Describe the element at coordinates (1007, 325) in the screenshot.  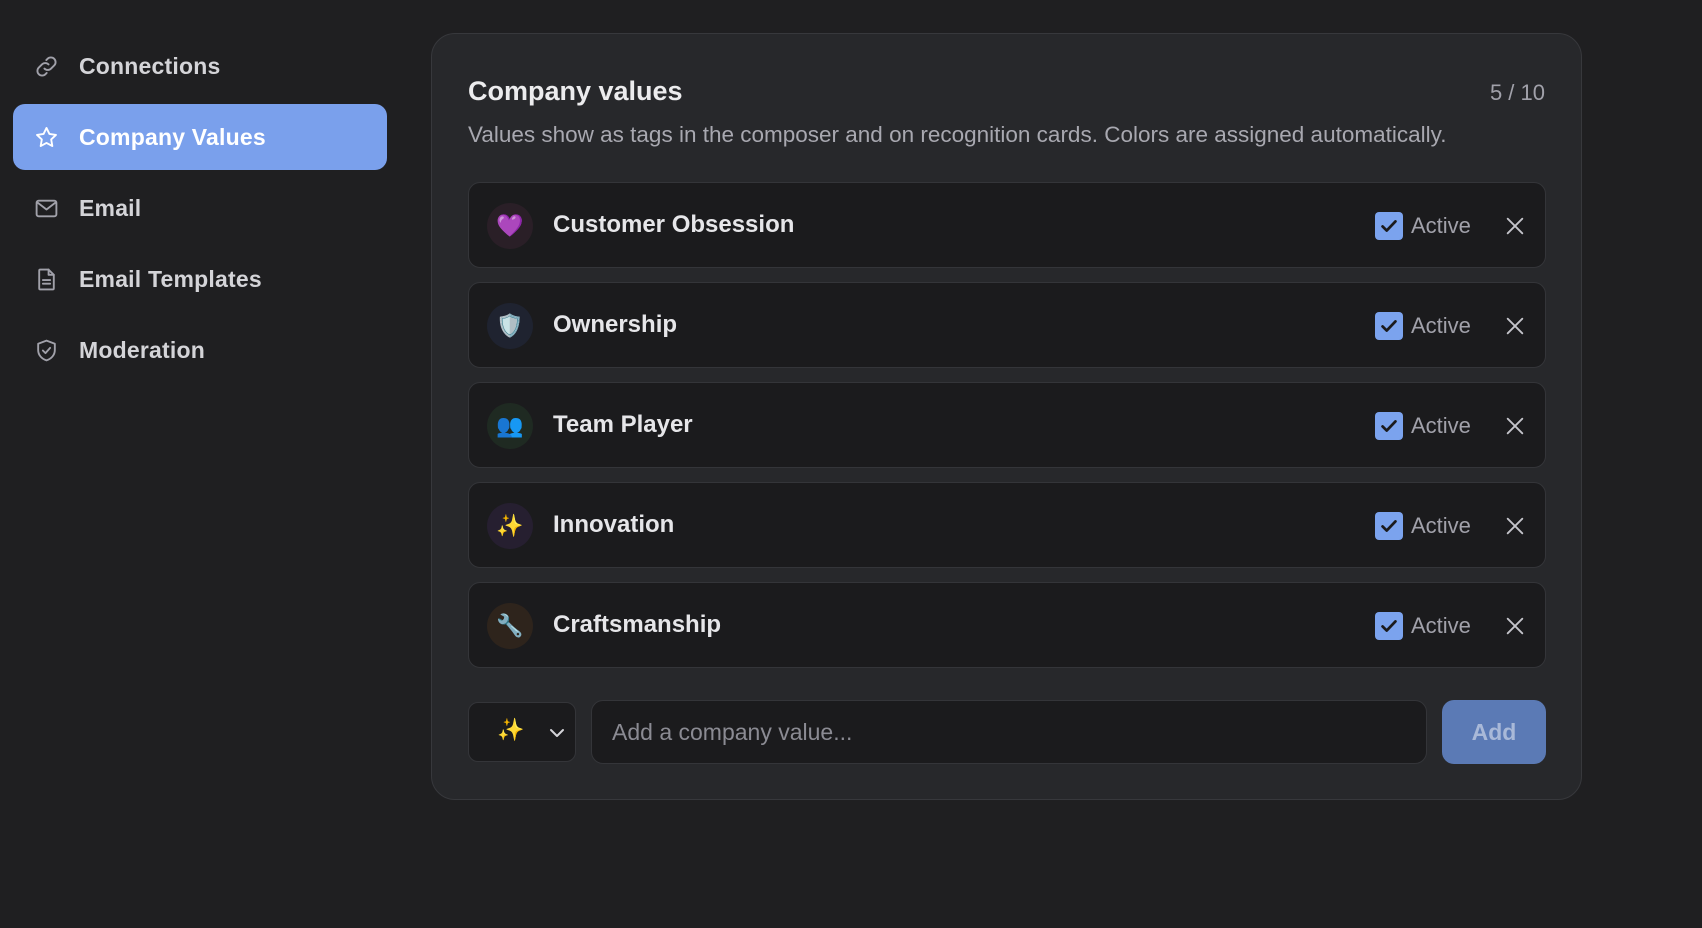
I see `list-item: 🛡️ Ownership Active` at that location.